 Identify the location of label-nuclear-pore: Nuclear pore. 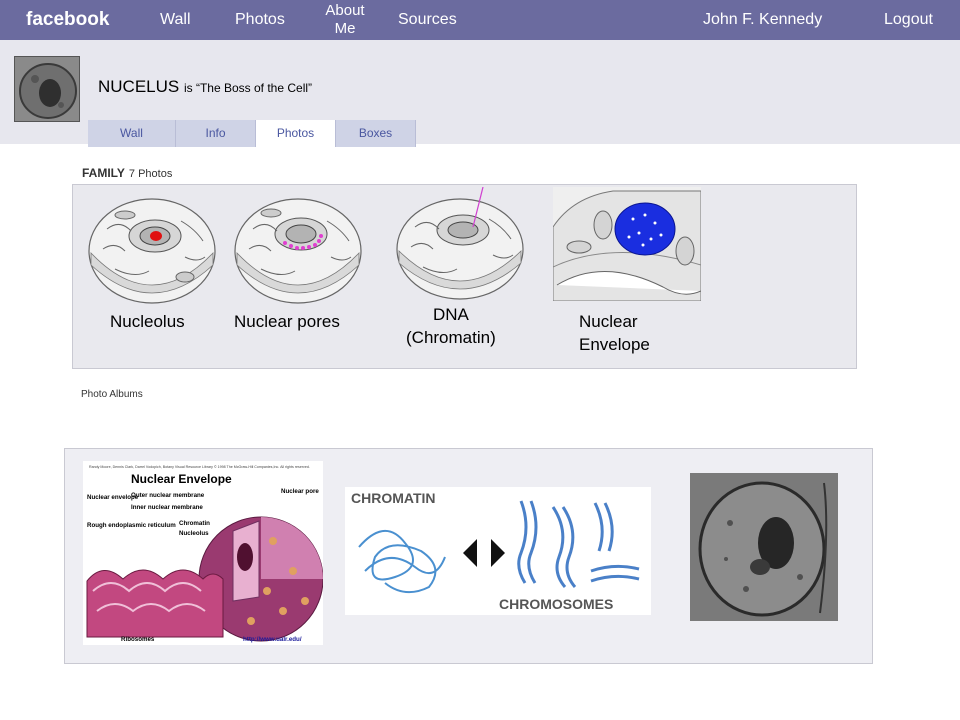
(300, 491).